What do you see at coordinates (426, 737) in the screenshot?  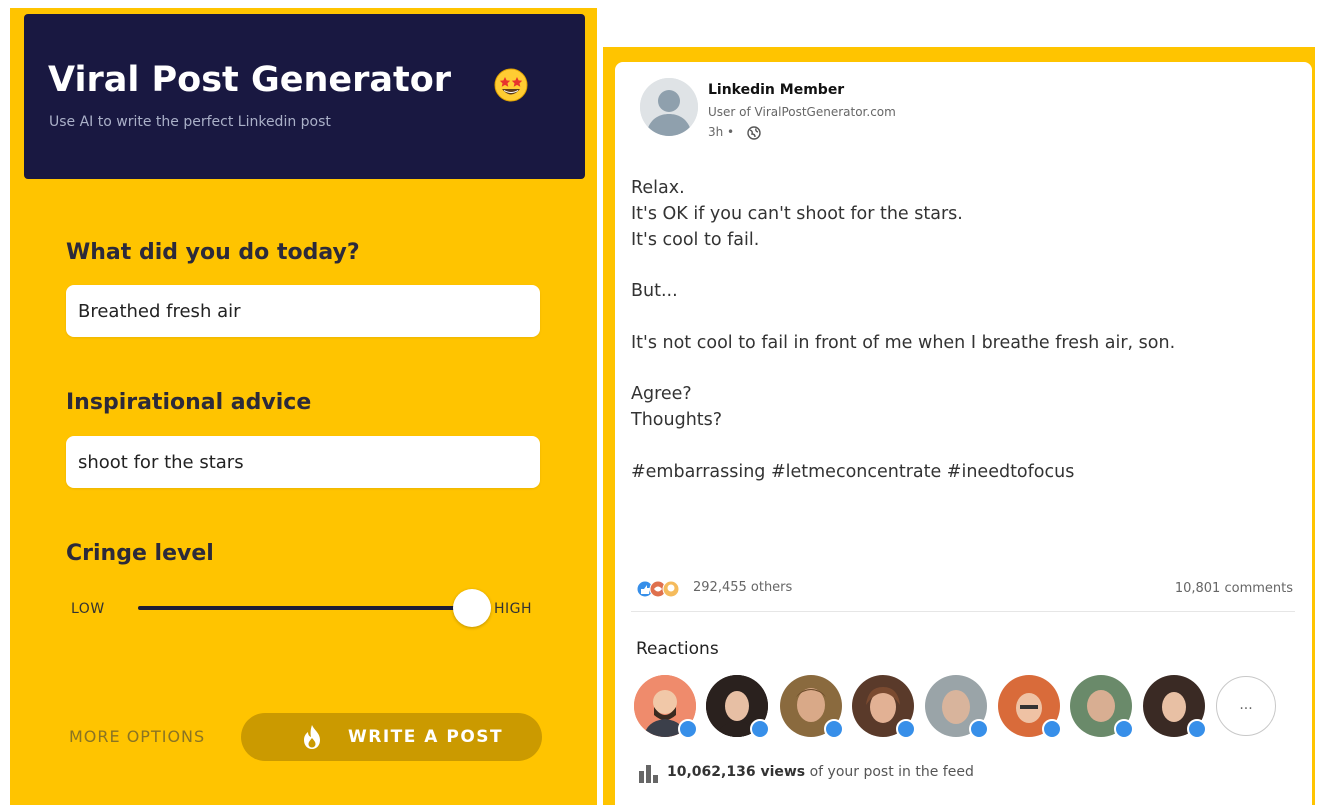 I see `write-post-label: WRITE A POST` at bounding box center [426, 737].